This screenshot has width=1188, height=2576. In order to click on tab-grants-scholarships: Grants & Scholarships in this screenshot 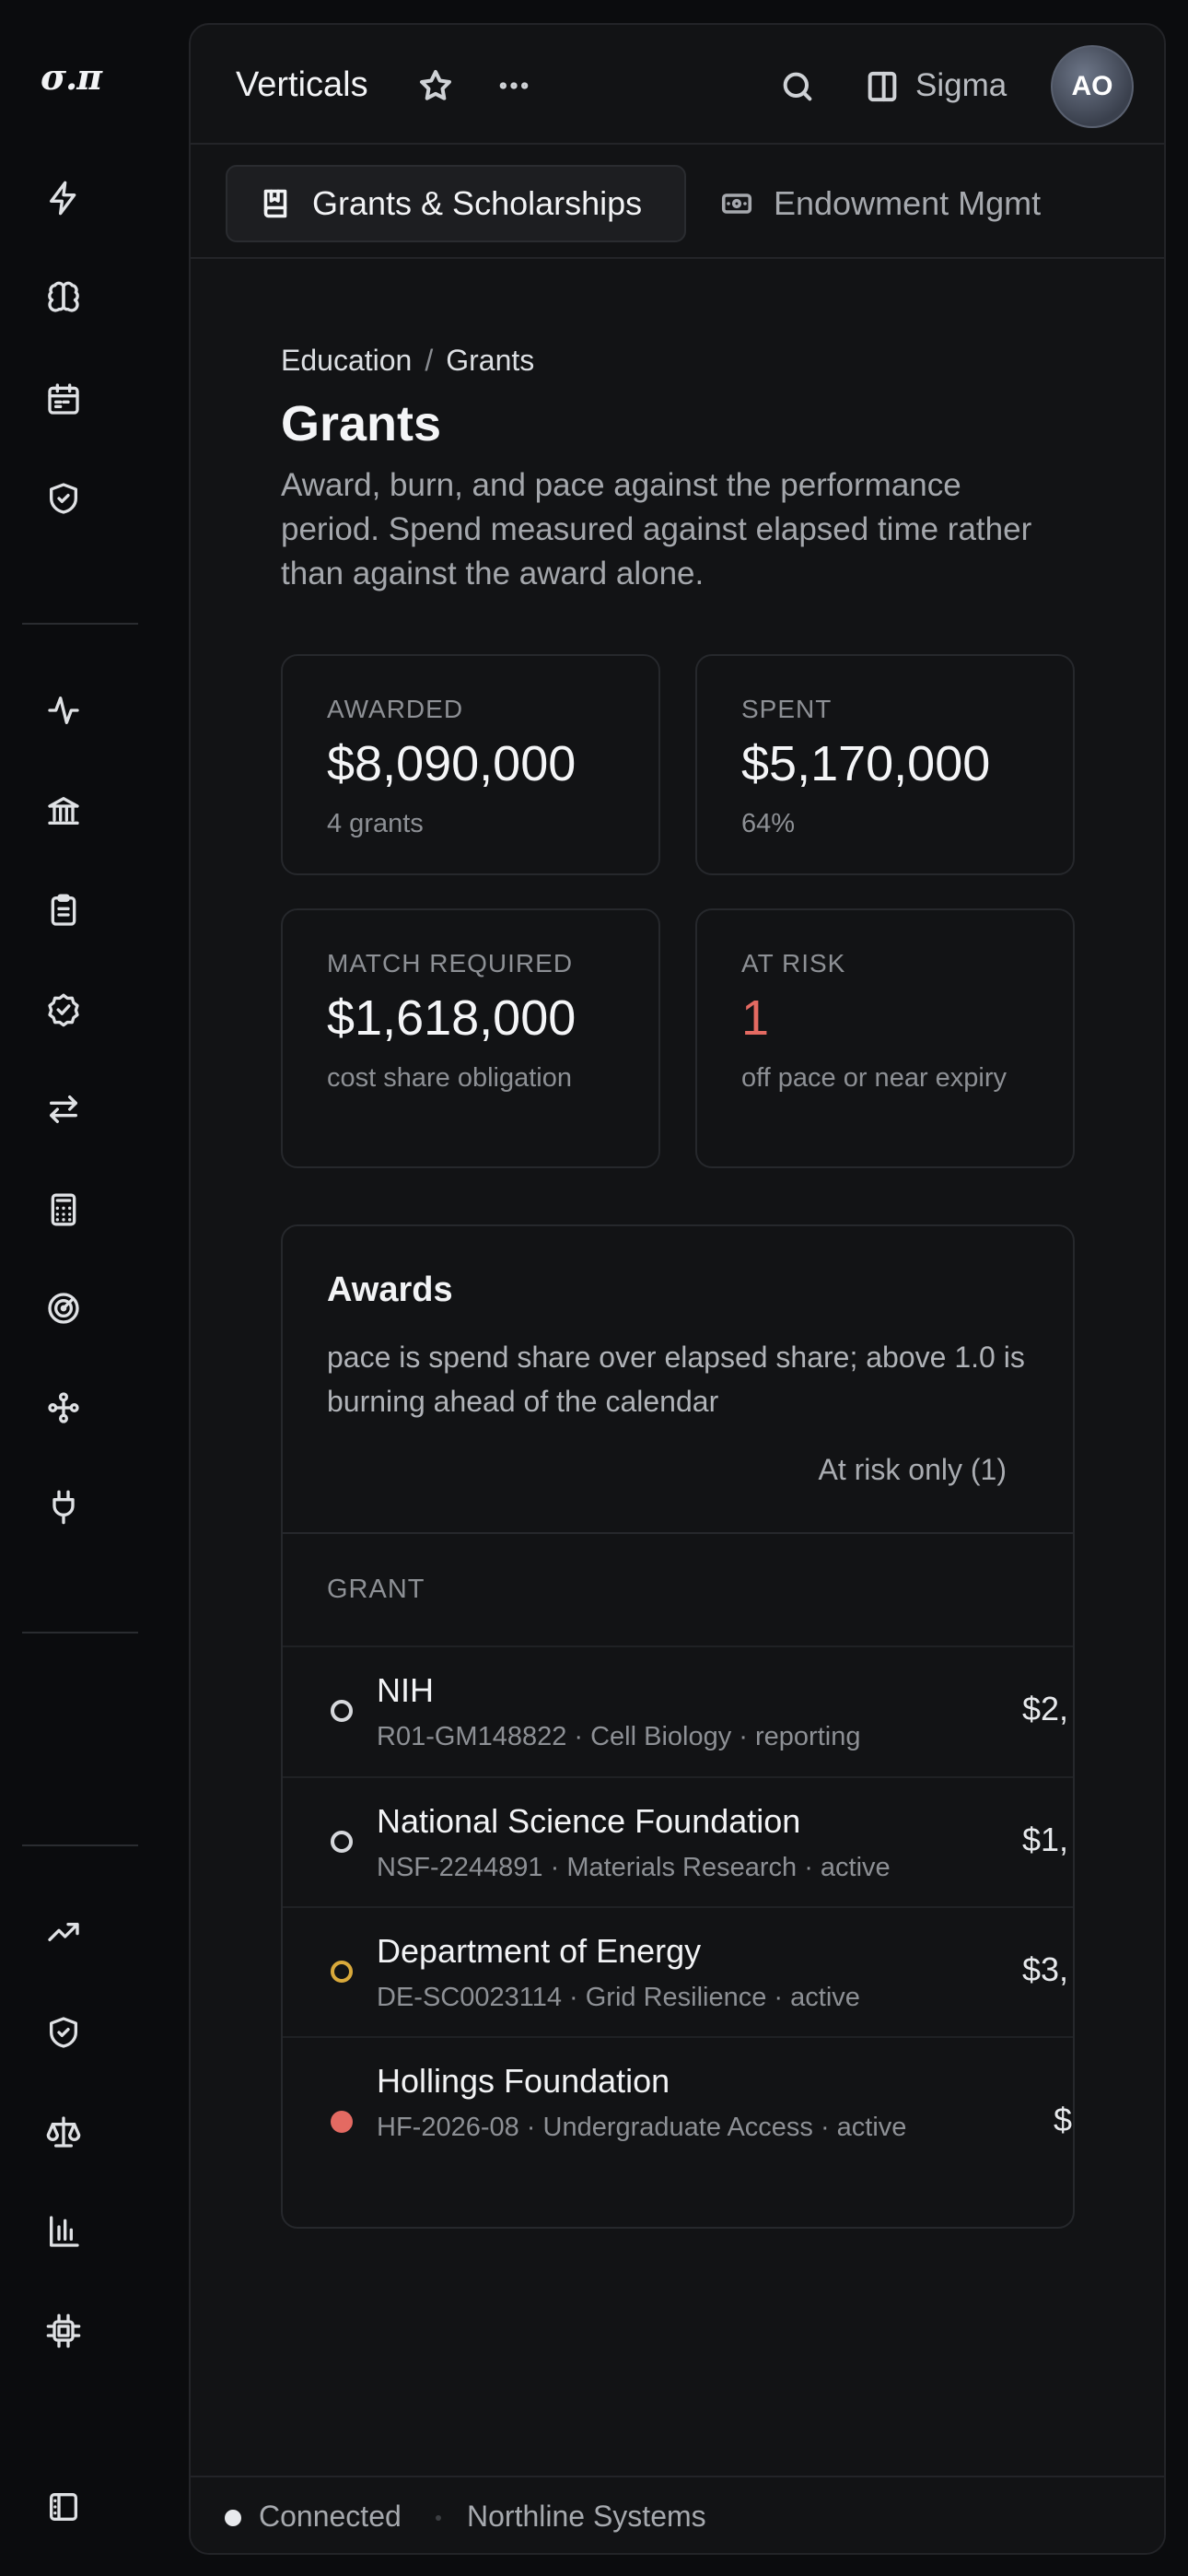, I will do `click(456, 203)`.